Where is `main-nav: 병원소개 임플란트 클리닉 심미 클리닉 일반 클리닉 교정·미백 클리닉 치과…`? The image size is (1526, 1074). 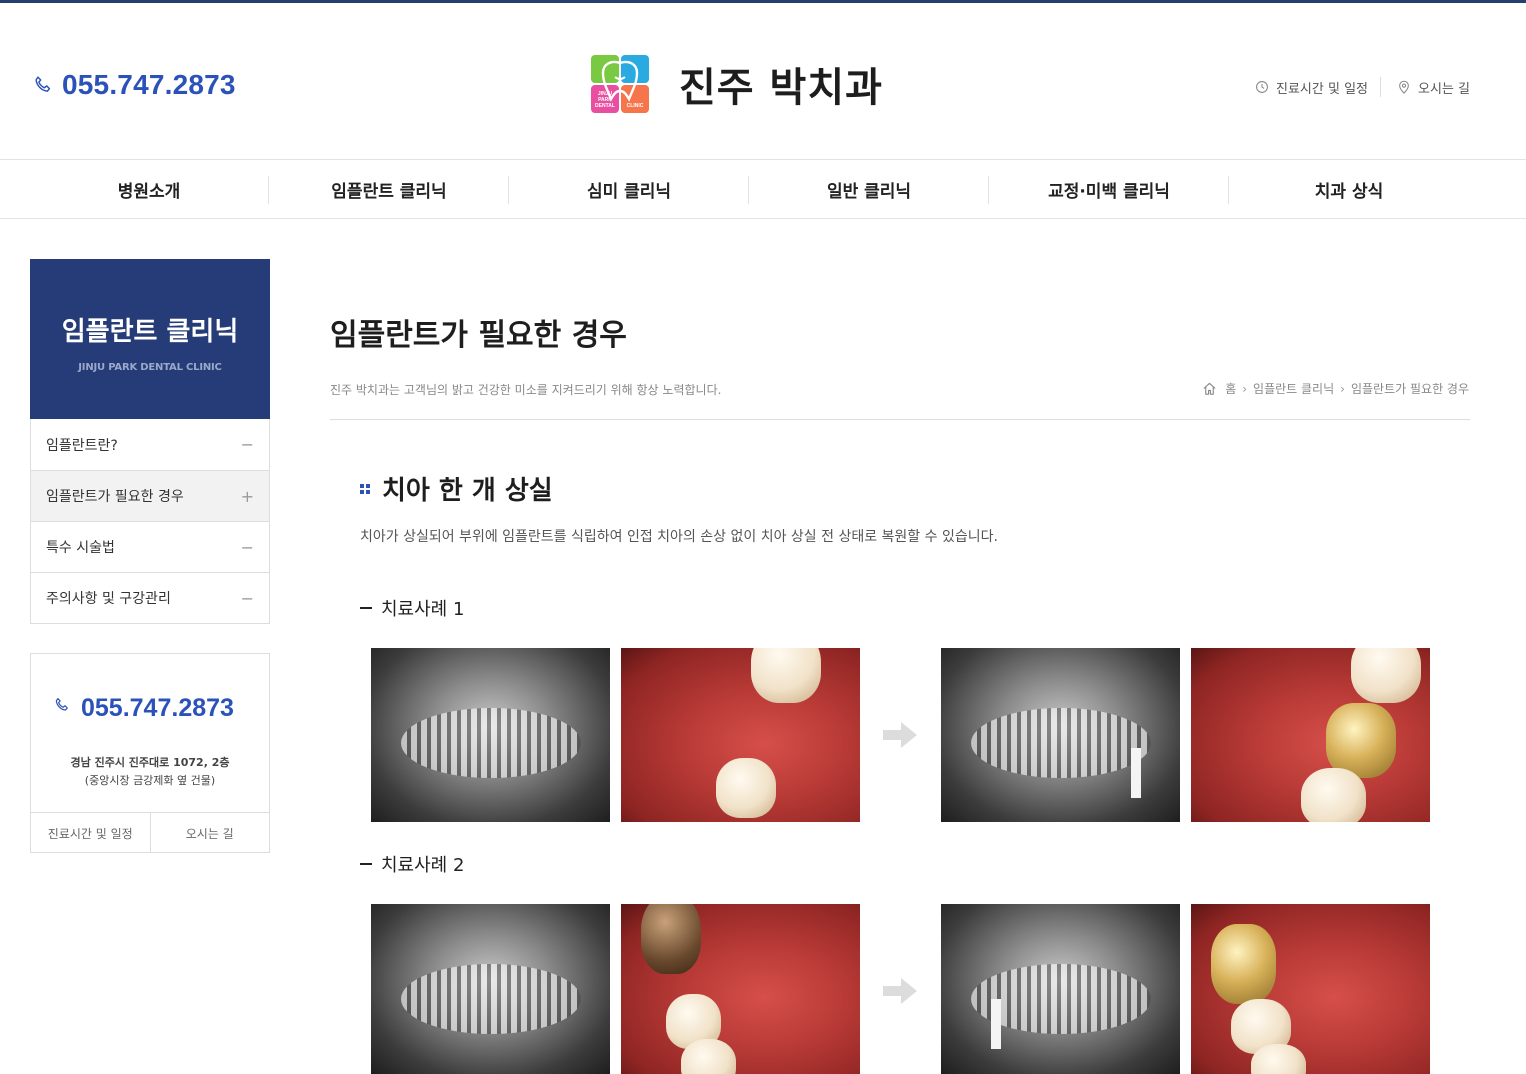
main-nav: 병원소개 임플란트 클리닉 심미 클리닉 일반 클리닉 교정·미백 클리닉 치과… is located at coordinates (763, 189).